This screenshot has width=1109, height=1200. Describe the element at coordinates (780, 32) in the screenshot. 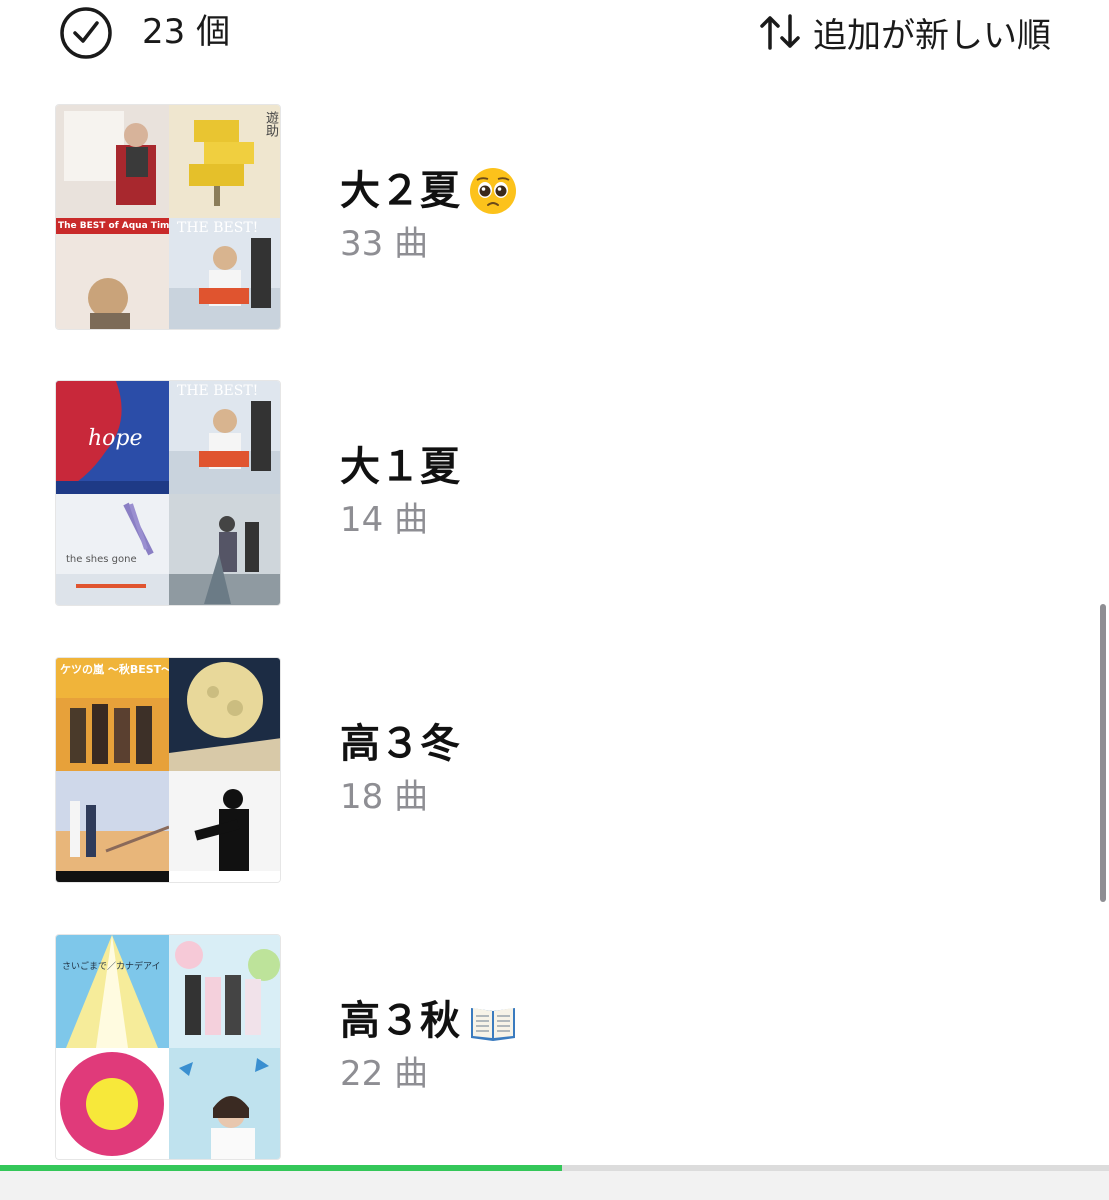

I see `sort-arrows-icon` at that location.